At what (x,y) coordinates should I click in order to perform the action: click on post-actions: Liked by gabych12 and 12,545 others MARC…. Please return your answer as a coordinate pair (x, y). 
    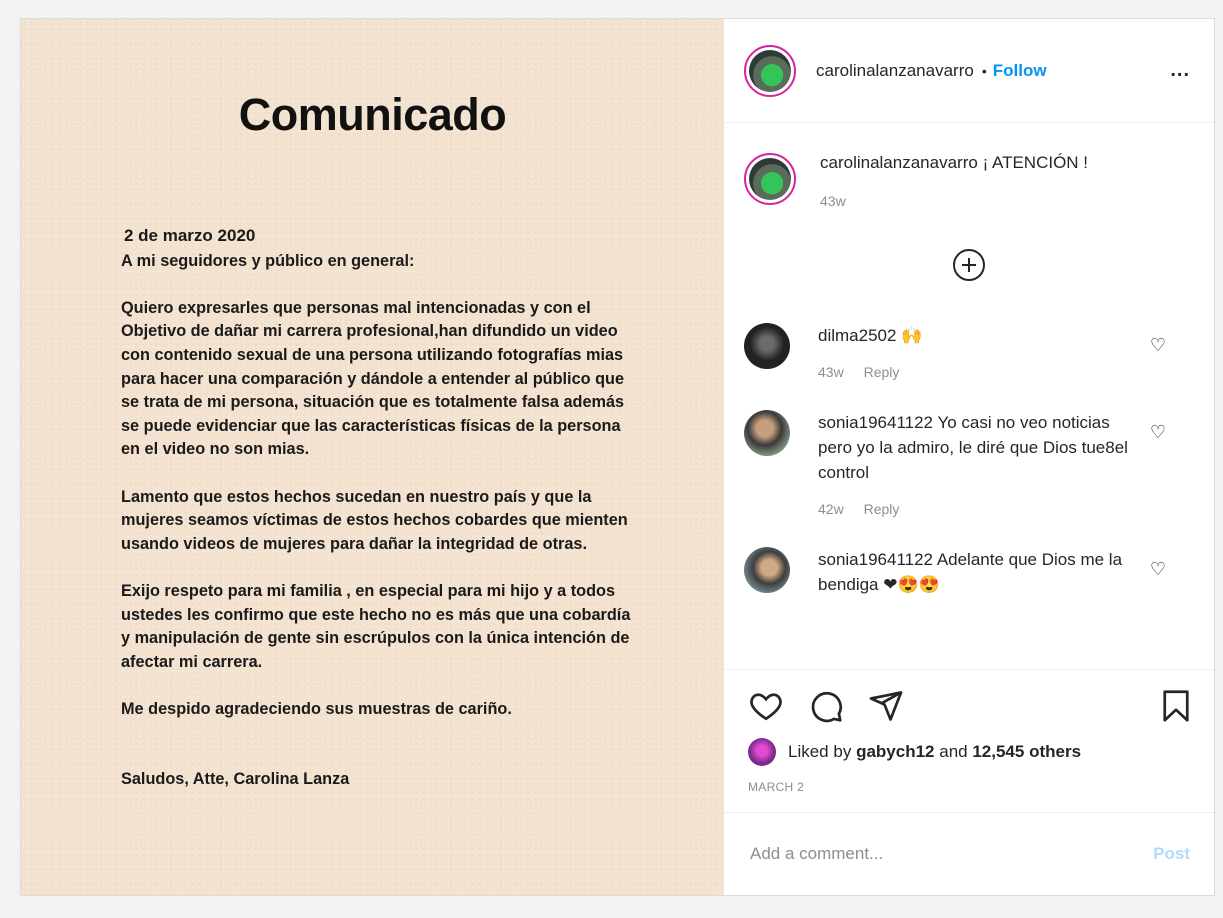
    Looking at the image, I should click on (969, 731).